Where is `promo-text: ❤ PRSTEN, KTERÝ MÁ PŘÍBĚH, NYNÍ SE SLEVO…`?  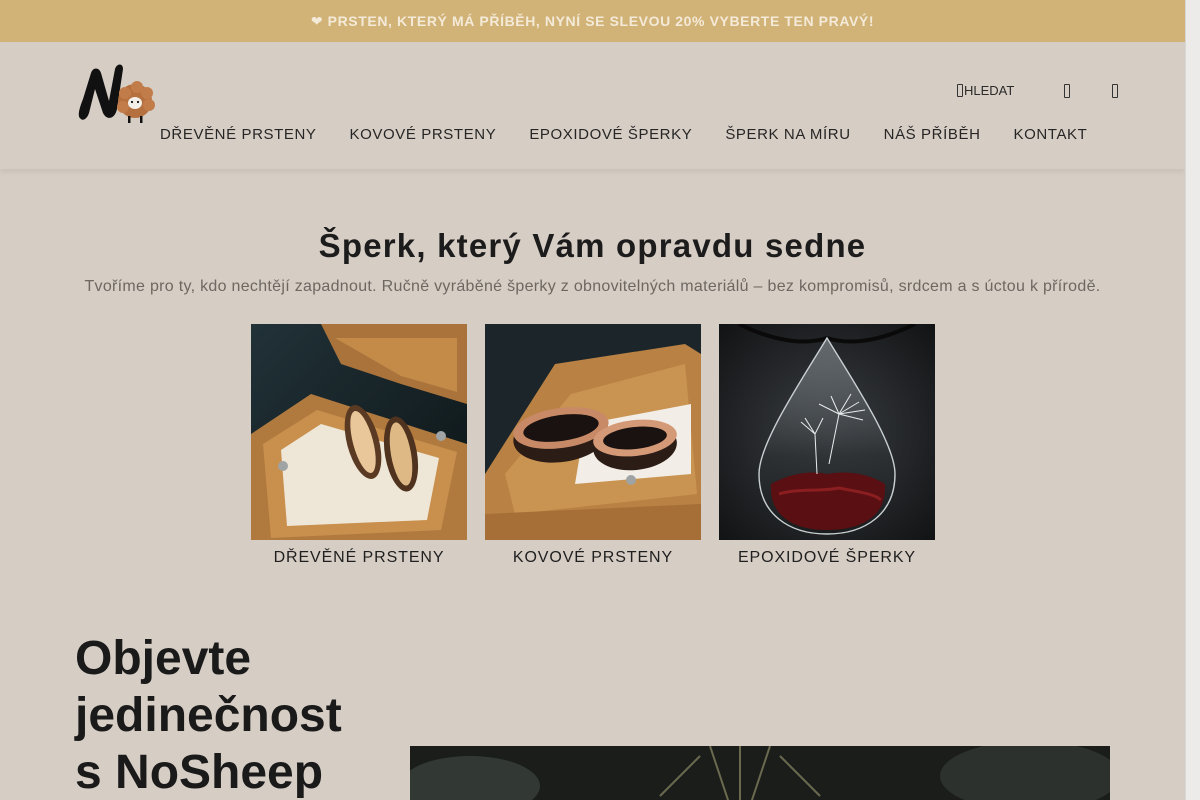 promo-text: ❤ PRSTEN, KTERÝ MÁ PŘÍBĚH, NYNÍ SE SLEVO… is located at coordinates (592, 21).